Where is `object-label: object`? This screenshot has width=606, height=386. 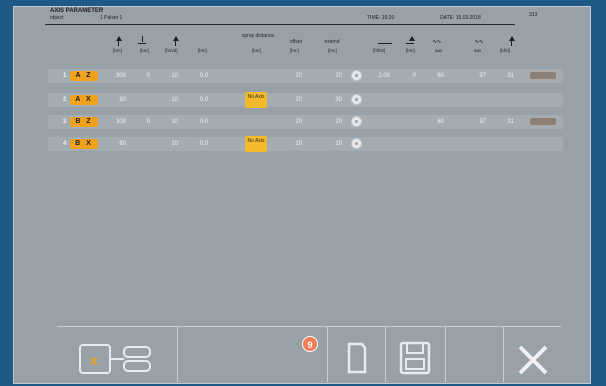
object-label: object is located at coordinates (57, 18).